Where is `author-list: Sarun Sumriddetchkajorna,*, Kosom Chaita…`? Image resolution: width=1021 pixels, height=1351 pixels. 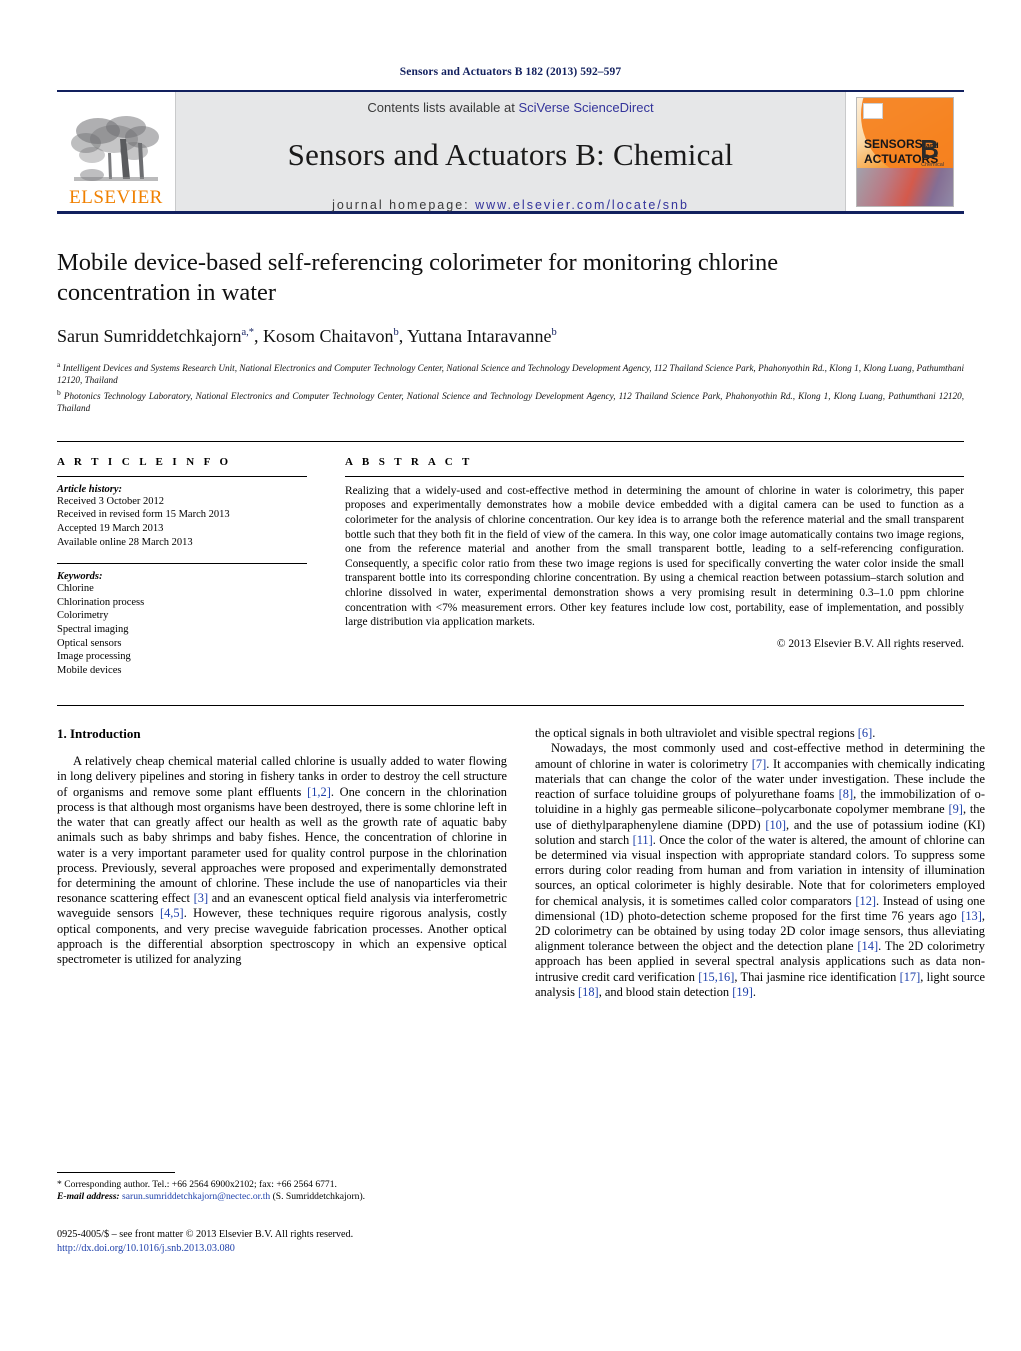
author-list: Sarun Sumriddetchkajorna,*, Kosom Chaita… is located at coordinates (510, 336).